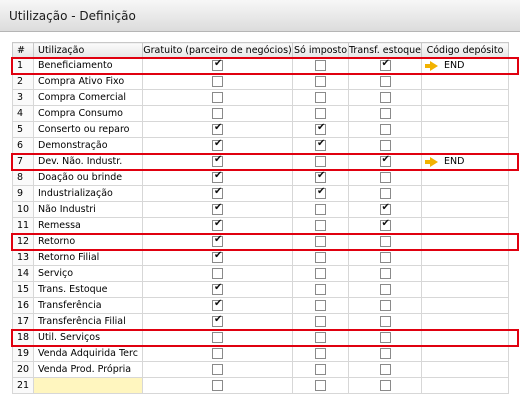  Describe the element at coordinates (261, 145) in the screenshot. I see `table-row: 6 Demonstração ✔ ✔` at that location.